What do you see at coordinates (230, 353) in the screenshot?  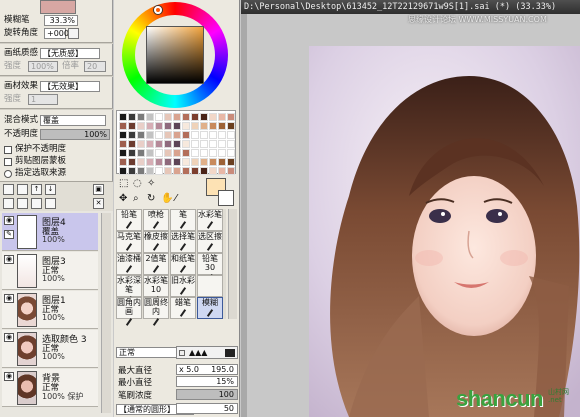 I see `preset-icon` at bounding box center [230, 353].